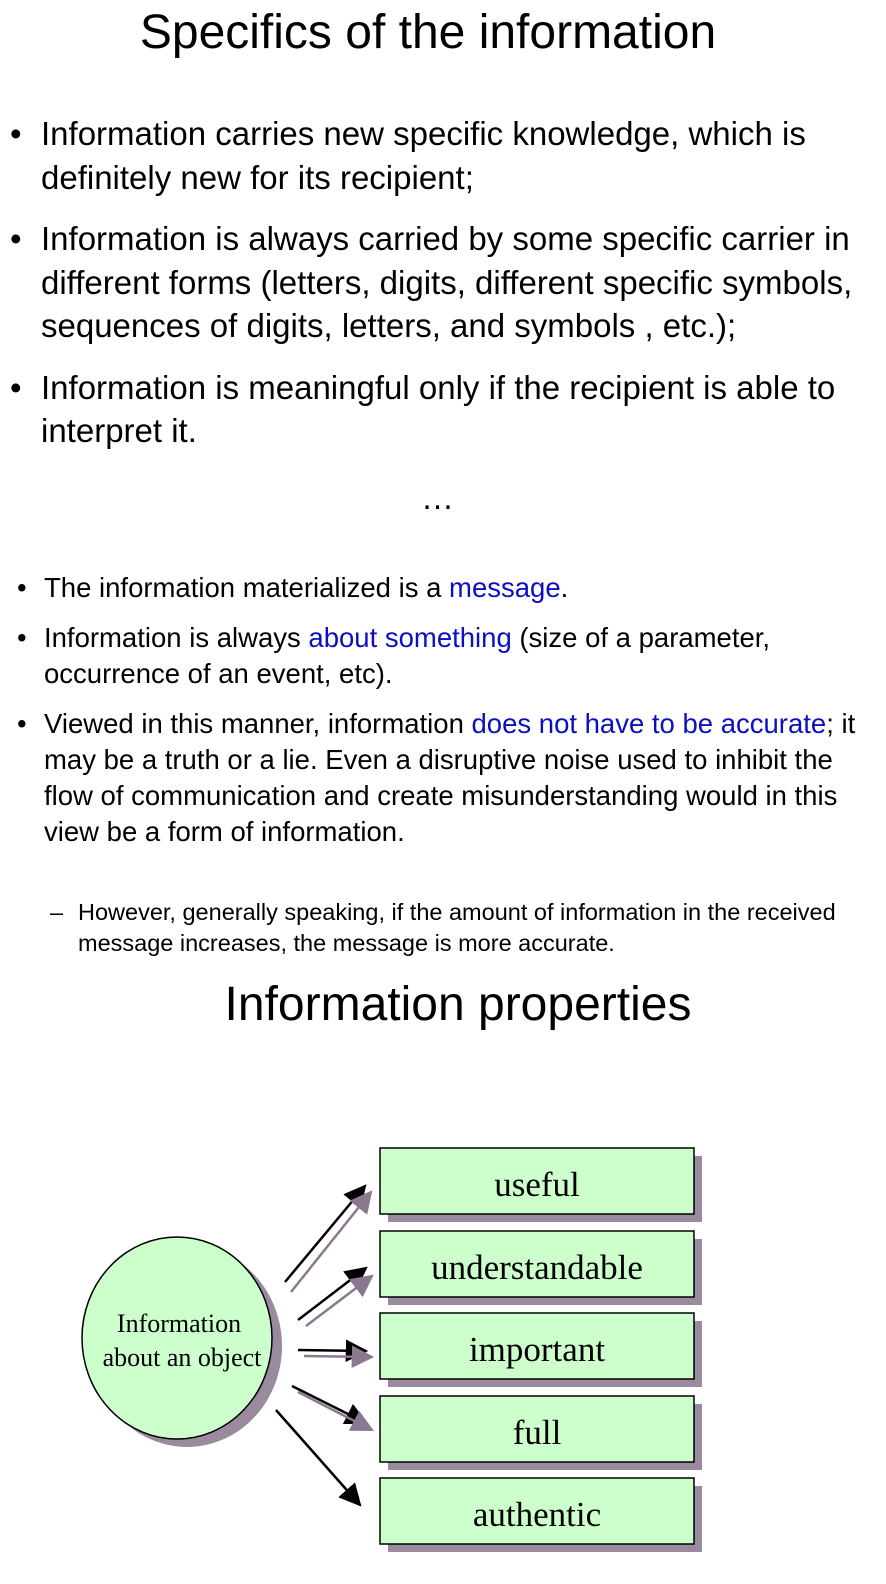 The width and height of the screenshot is (886, 1584). What do you see at coordinates (325, 1345) in the screenshot?
I see `arrows` at bounding box center [325, 1345].